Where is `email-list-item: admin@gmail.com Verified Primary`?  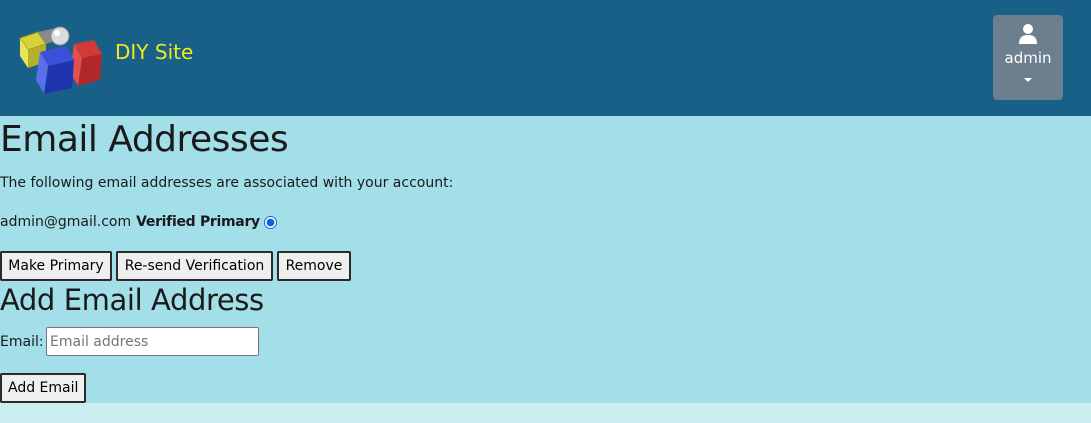 email-list-item: admin@gmail.com Verified Primary is located at coordinates (138, 222).